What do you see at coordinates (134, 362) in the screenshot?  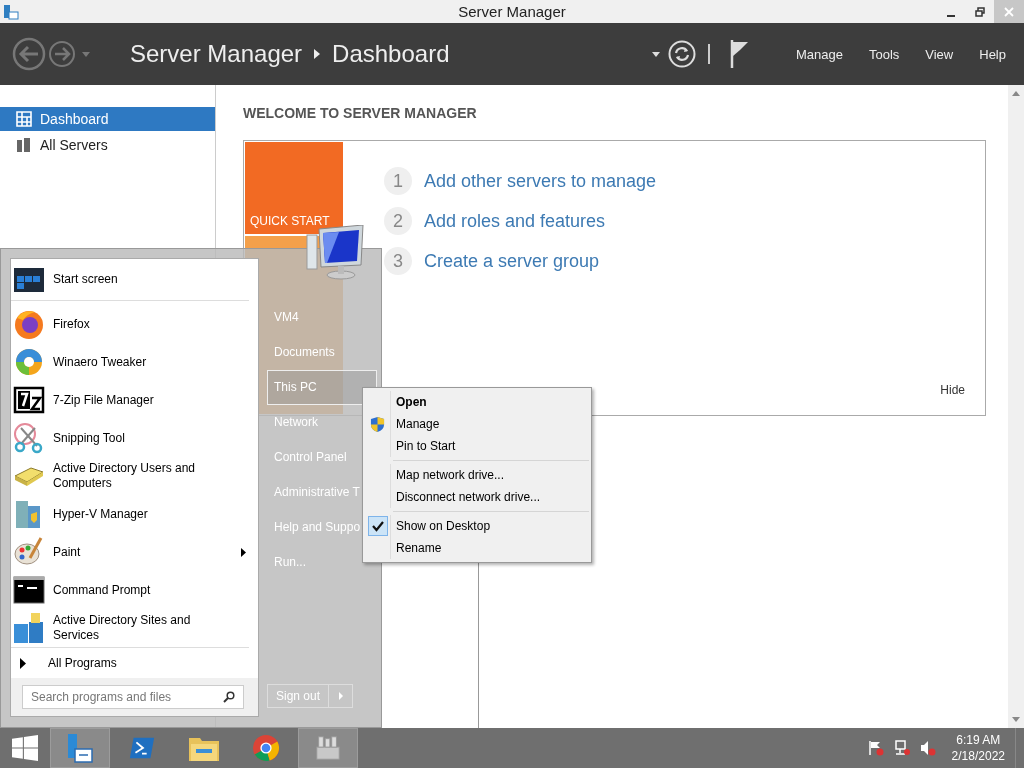 I see `program-item: Winaero Tweaker` at bounding box center [134, 362].